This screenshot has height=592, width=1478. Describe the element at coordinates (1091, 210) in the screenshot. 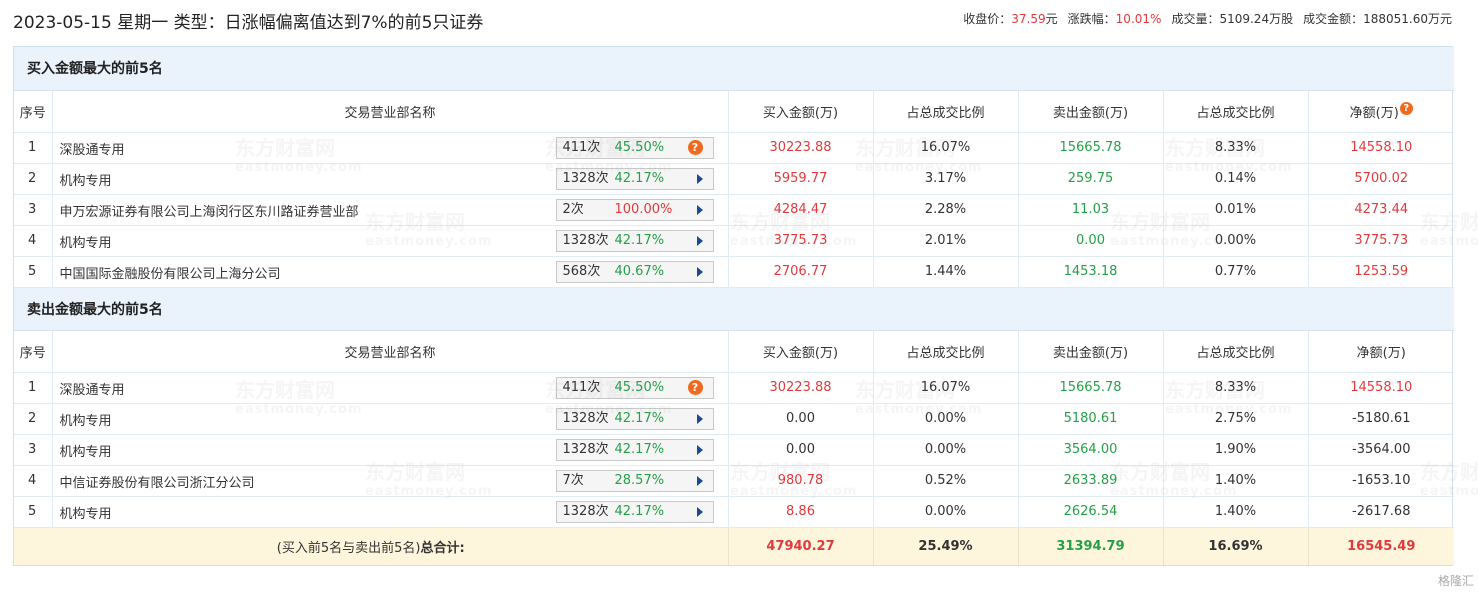

I see `sell-amount: 11.03` at that location.